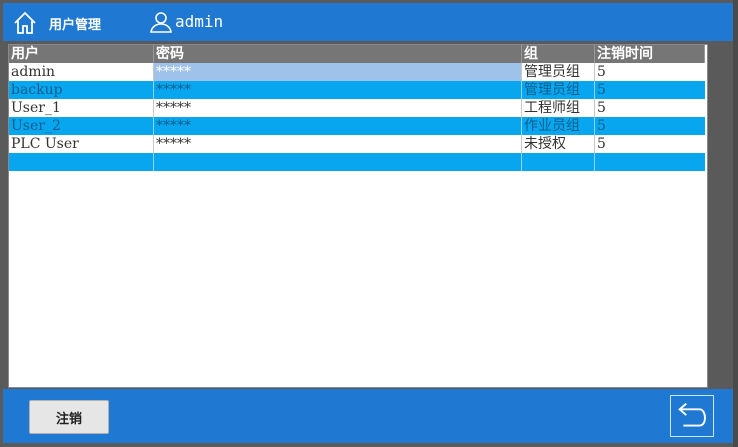  Describe the element at coordinates (81, 144) in the screenshot. I see `cell-user: PLC User` at that location.